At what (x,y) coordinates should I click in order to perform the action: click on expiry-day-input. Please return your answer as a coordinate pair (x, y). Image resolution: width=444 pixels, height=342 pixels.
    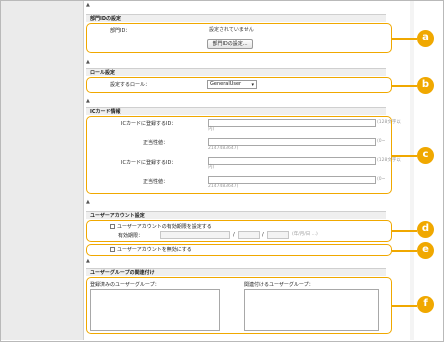
    Looking at the image, I should click on (278, 235).